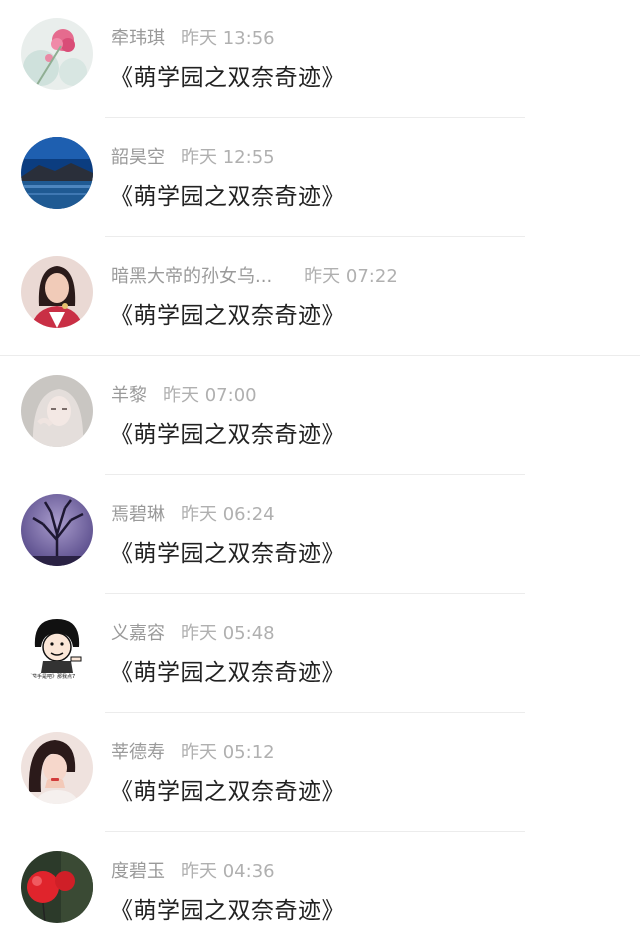  I want to click on comment-row: 焉碧琳 昨天 06:24 《萌学园之双奈奇迹》, so click(320, 535).